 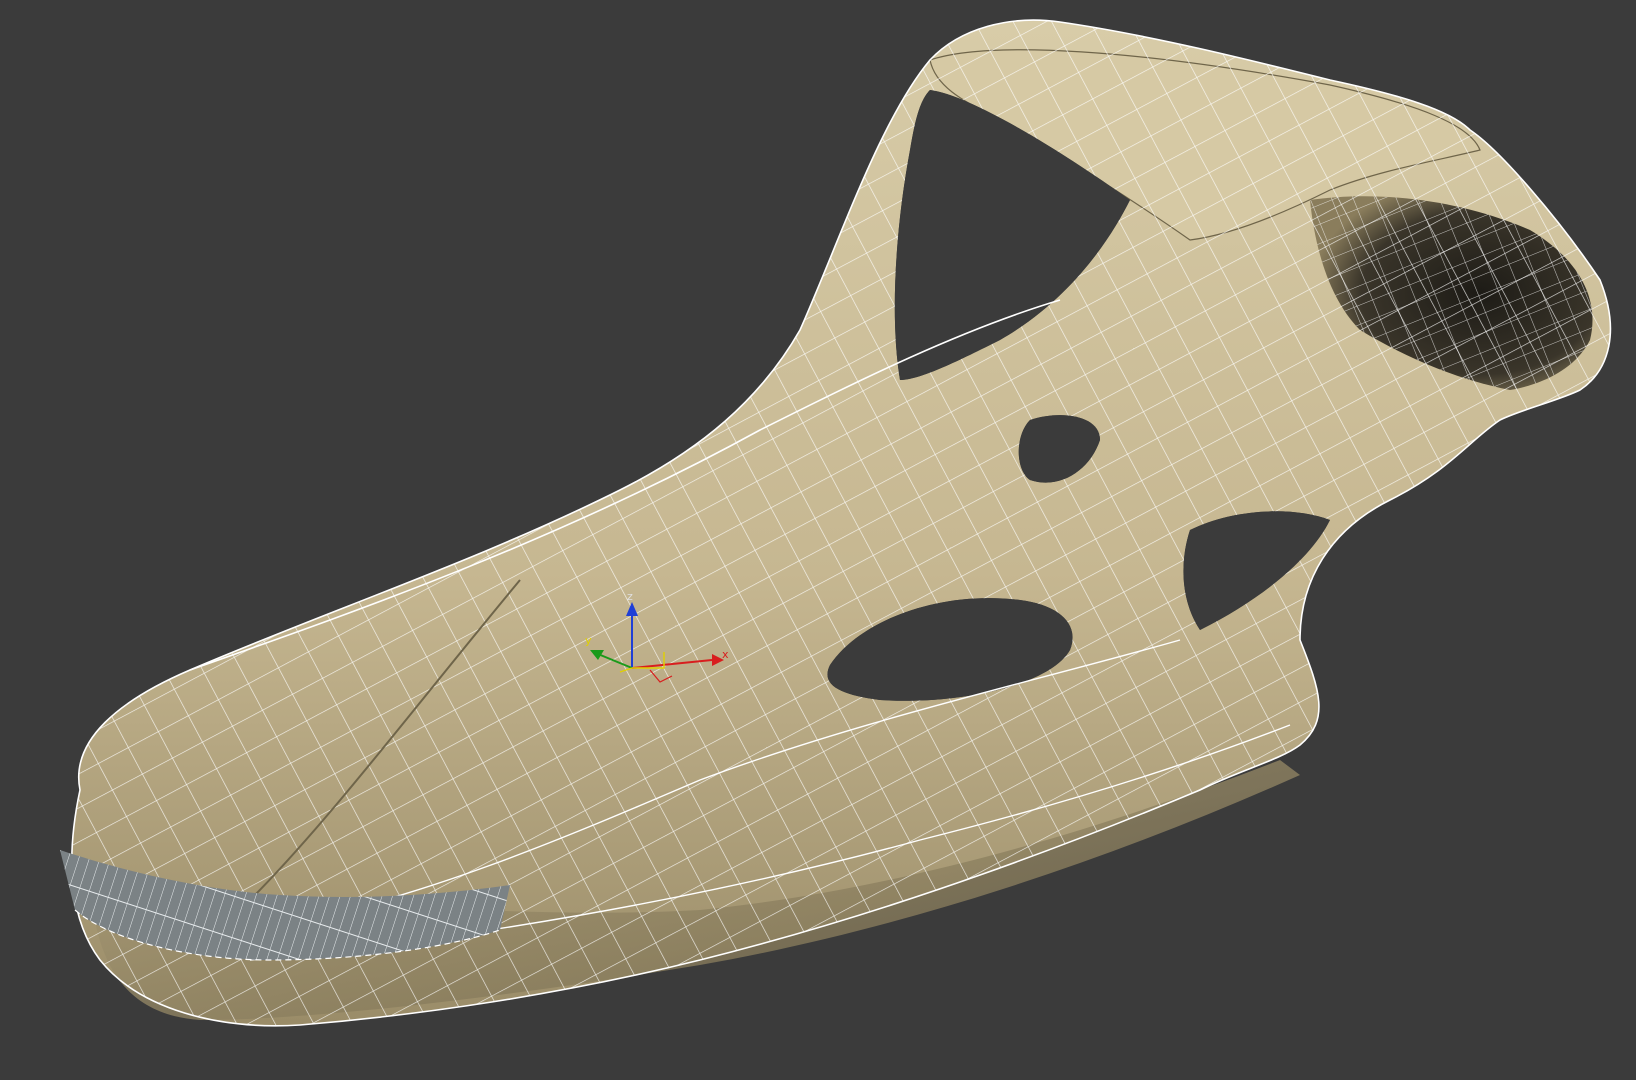 What do you see at coordinates (630, 596) in the screenshot?
I see `gizmo-z-label: z` at bounding box center [630, 596].